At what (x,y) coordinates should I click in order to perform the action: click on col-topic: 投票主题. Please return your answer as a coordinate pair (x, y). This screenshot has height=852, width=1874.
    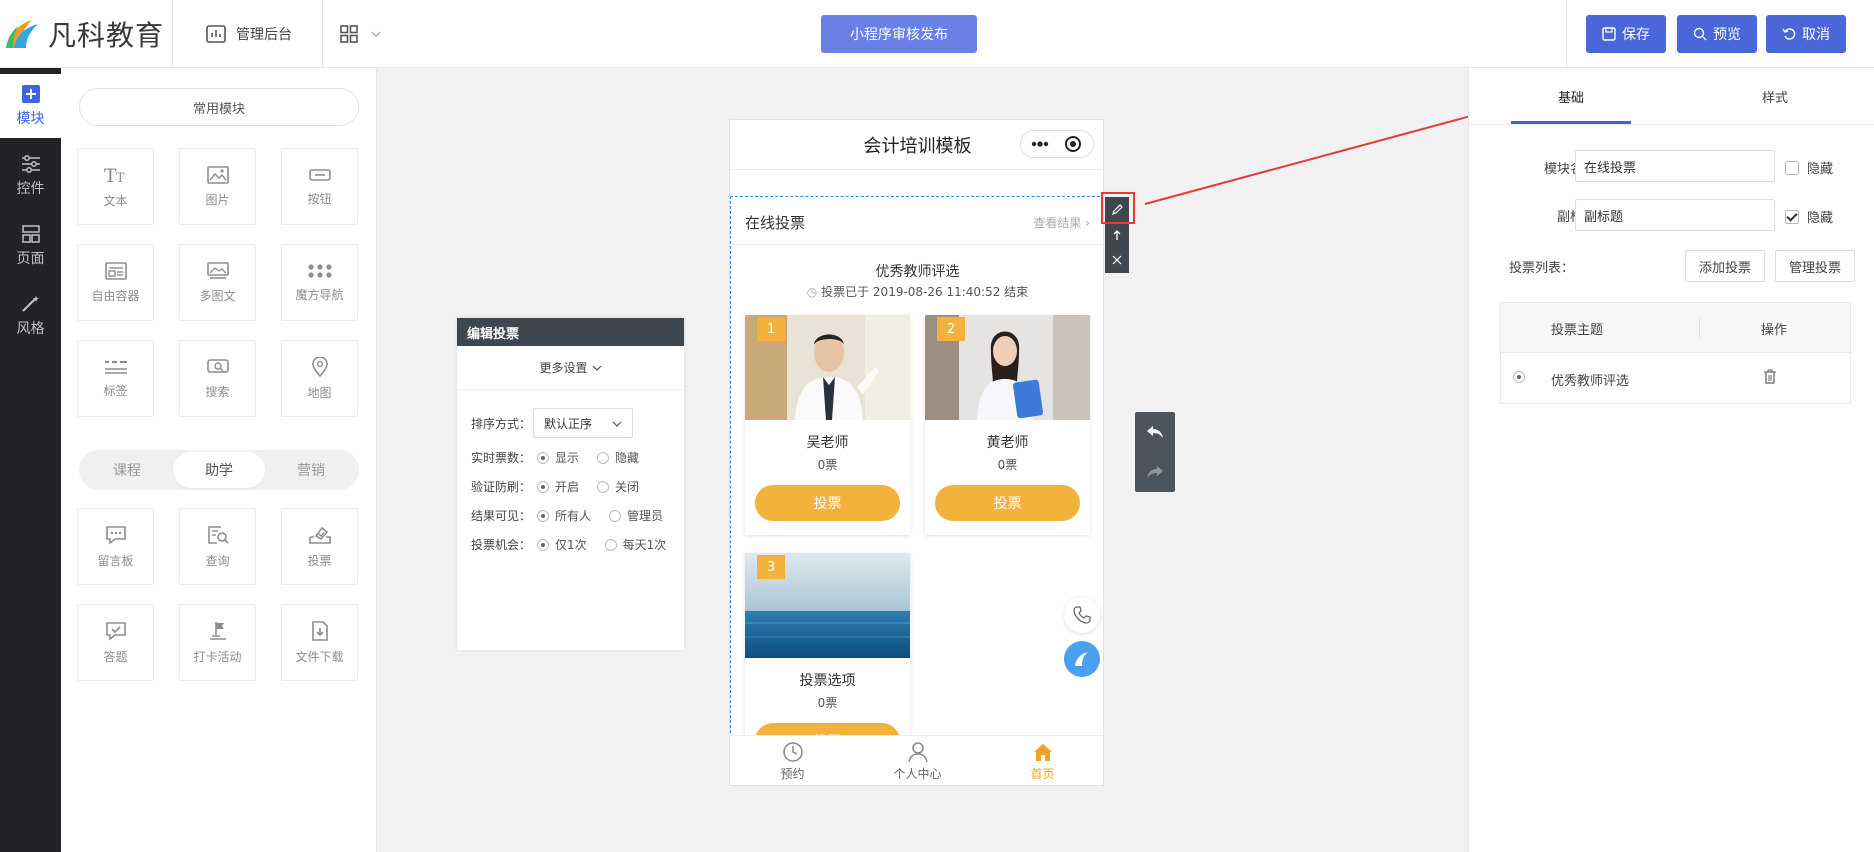
    Looking at the image, I should click on (1577, 330).